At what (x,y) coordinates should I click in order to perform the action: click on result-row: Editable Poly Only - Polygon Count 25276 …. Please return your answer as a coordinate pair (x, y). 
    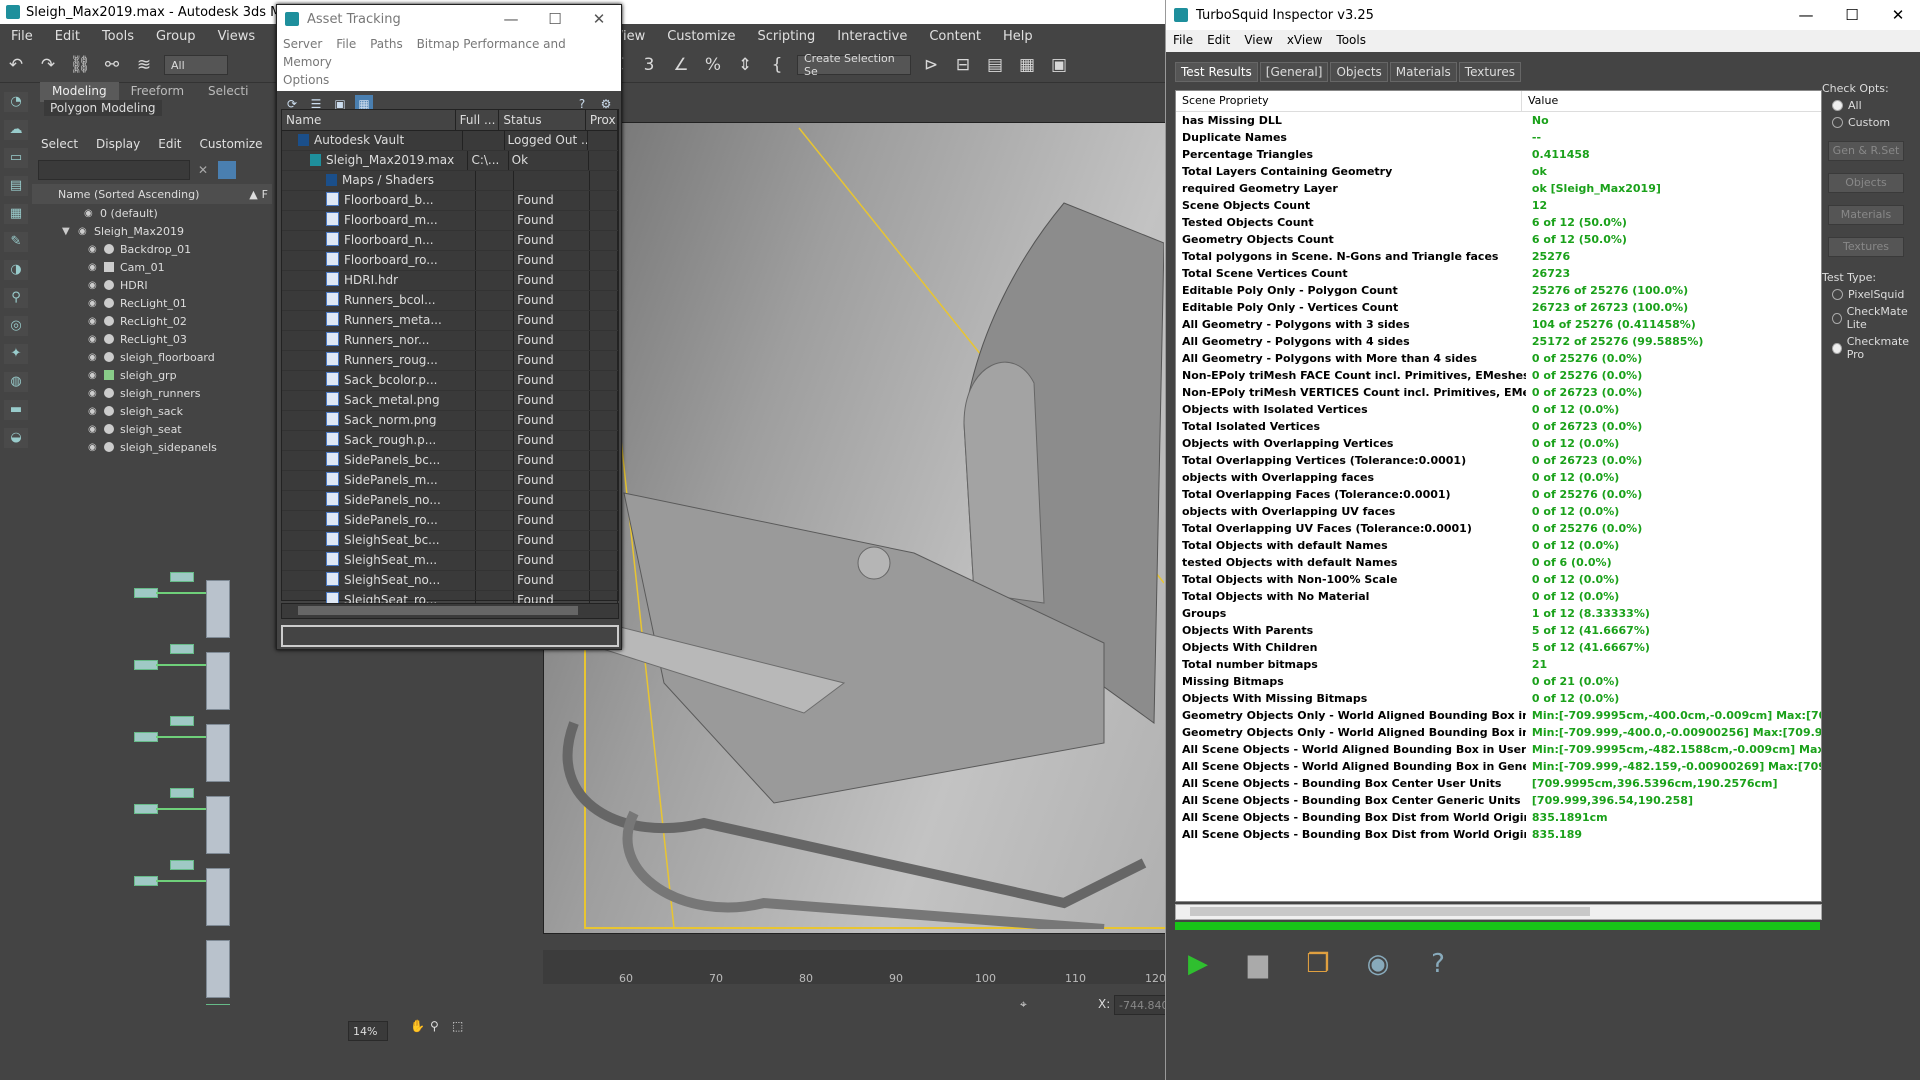
    Looking at the image, I should click on (1498, 290).